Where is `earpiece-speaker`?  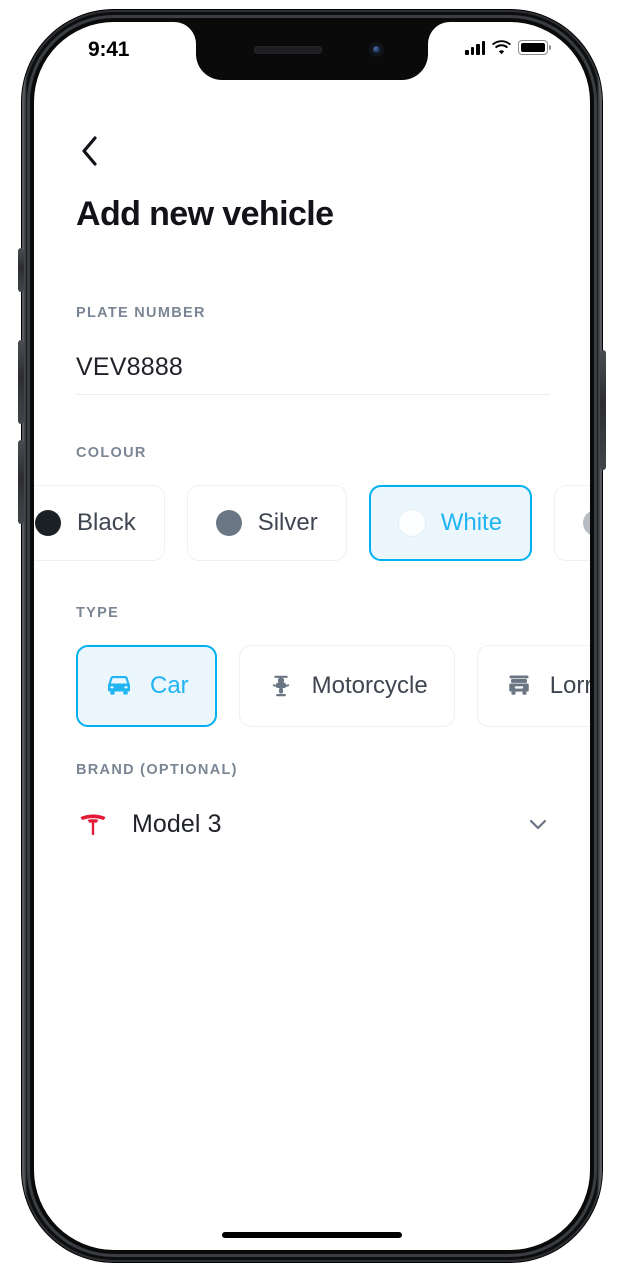 earpiece-speaker is located at coordinates (288, 50).